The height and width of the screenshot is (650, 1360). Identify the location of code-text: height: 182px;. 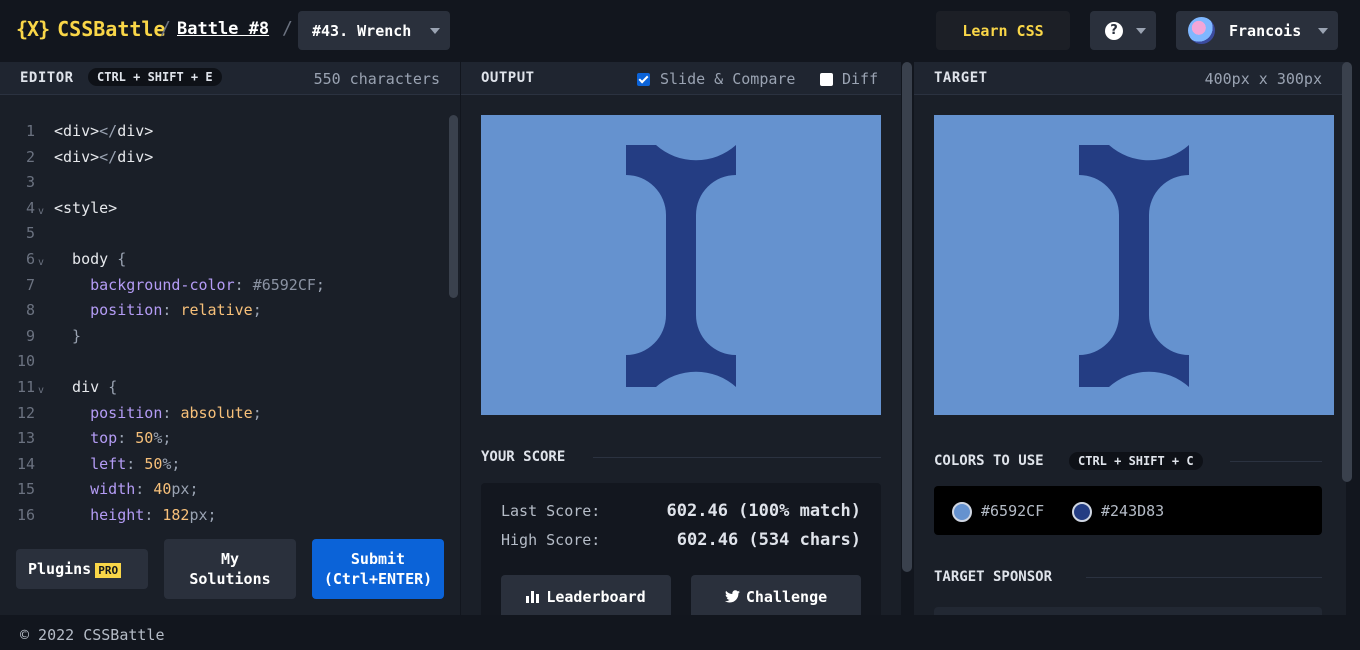
(135, 515).